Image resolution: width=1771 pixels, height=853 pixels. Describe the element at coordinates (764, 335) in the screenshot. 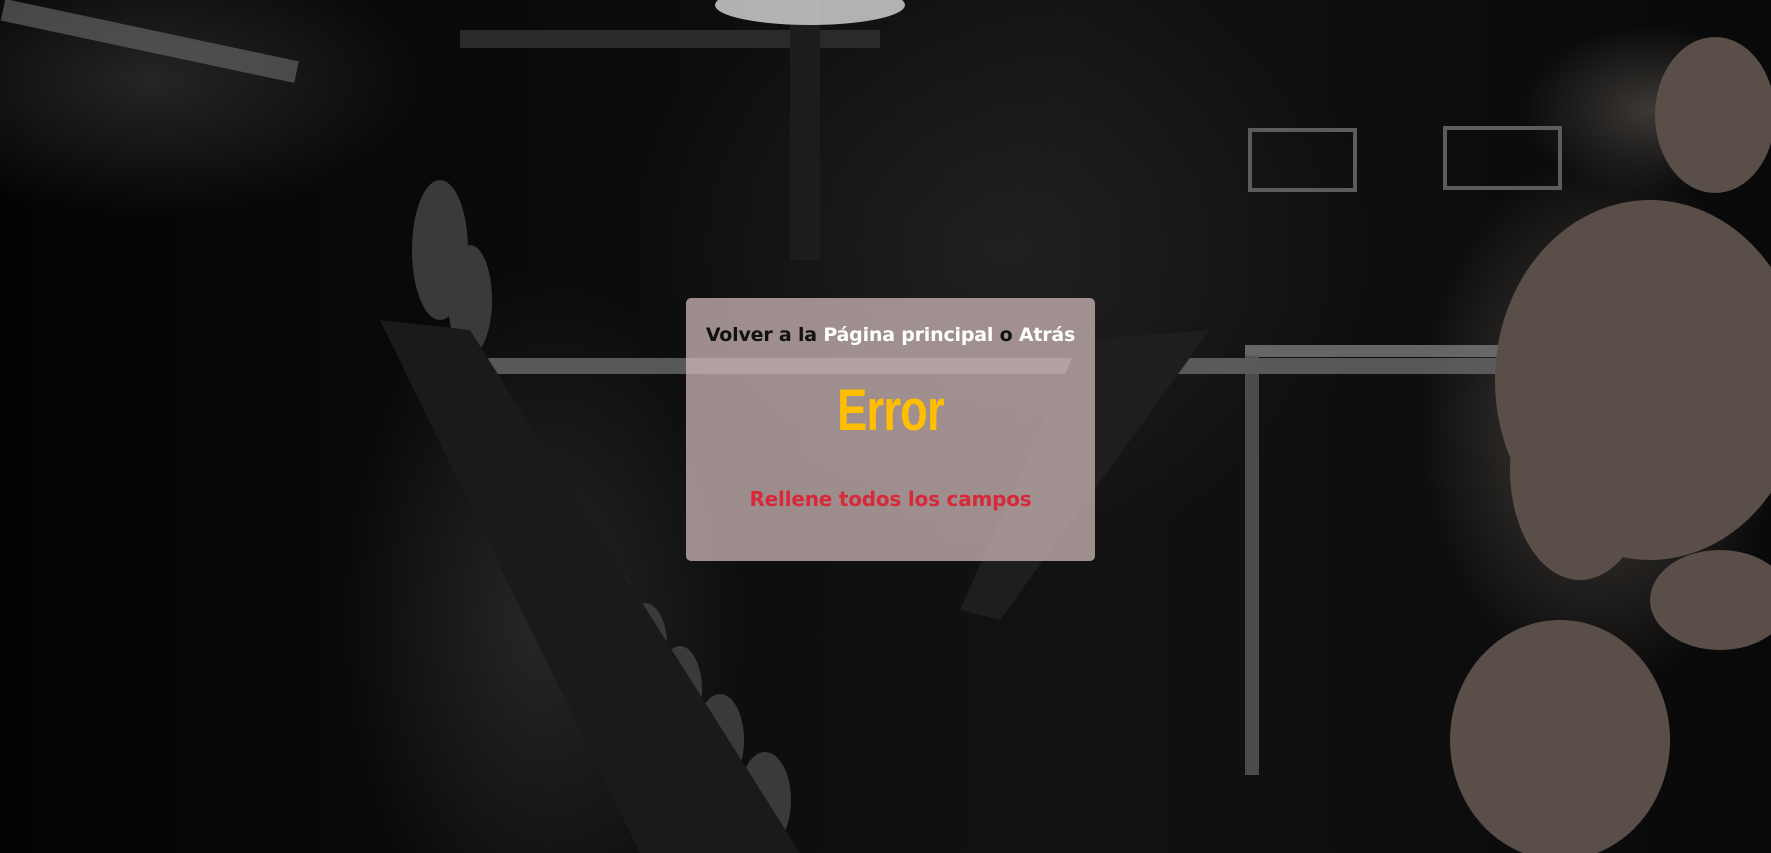

I see `nav-prefix-text: Volver a la` at that location.